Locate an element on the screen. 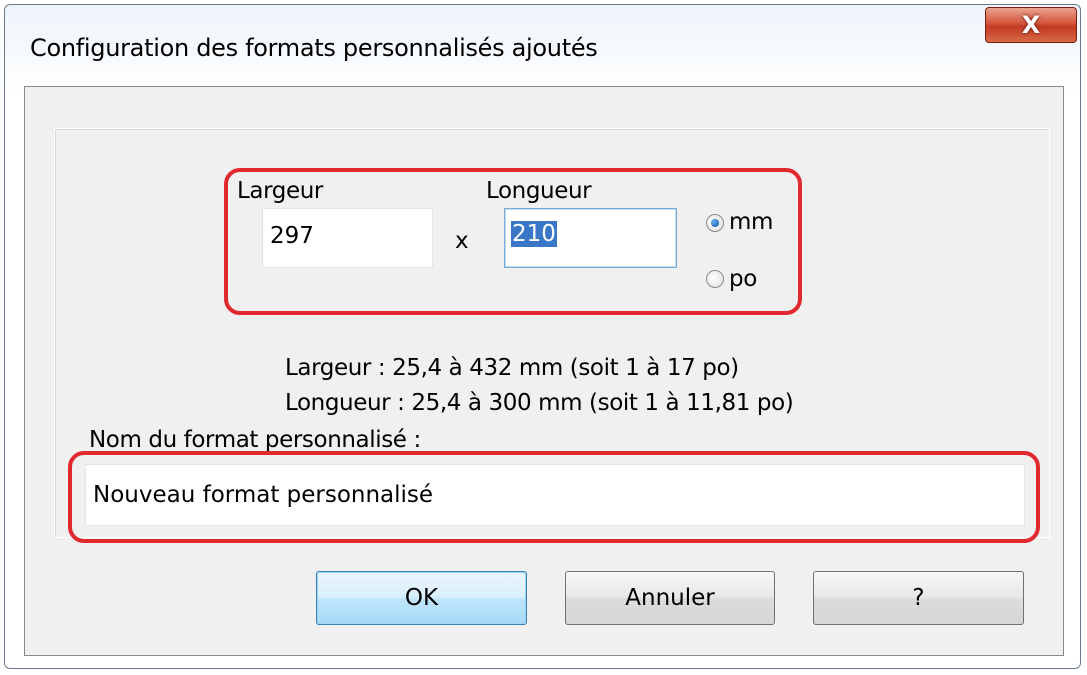  close-button: X is located at coordinates (1031, 25).